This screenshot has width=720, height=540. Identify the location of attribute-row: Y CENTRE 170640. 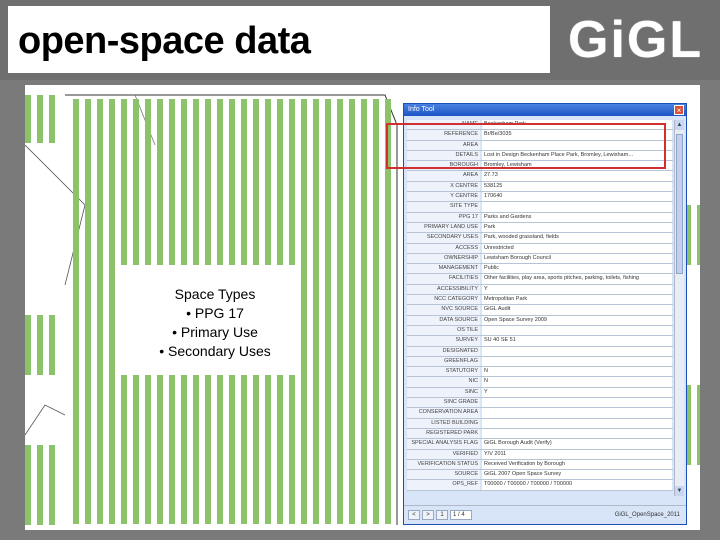
(540, 197).